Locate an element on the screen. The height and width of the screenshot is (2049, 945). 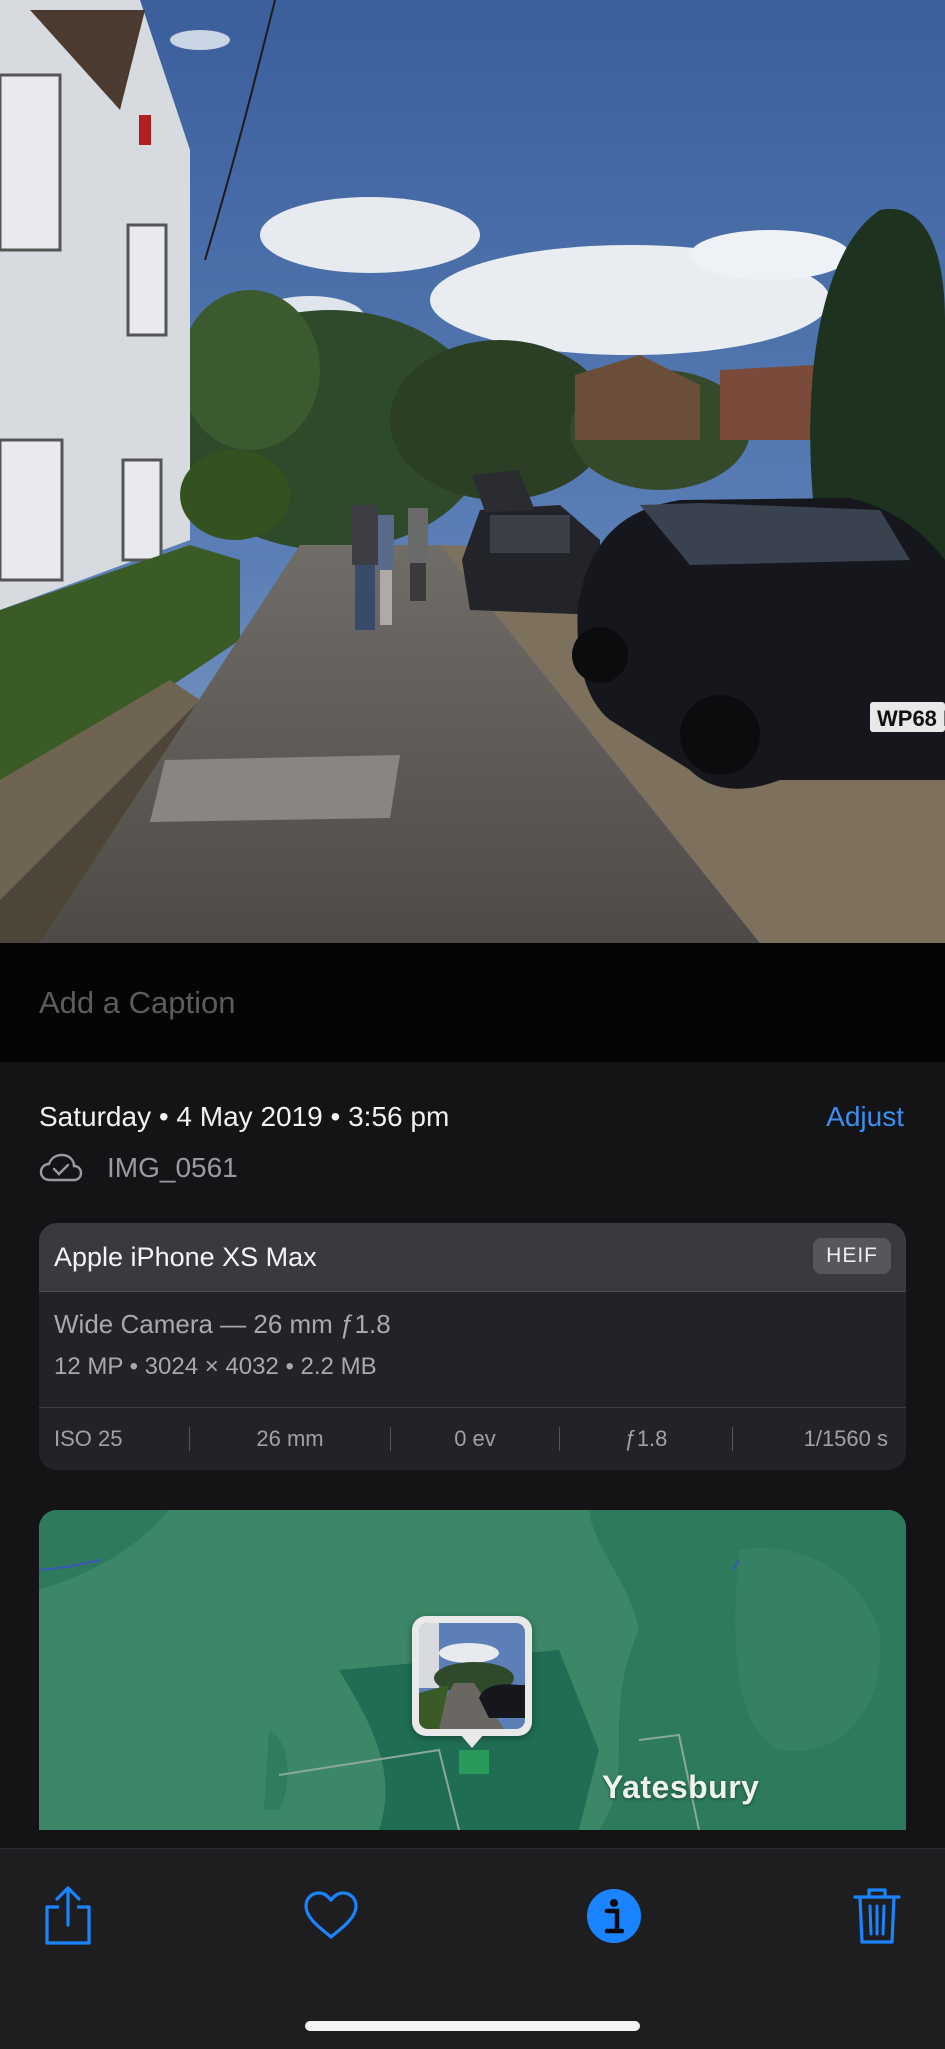
delete-button is located at coordinates (877, 1916).